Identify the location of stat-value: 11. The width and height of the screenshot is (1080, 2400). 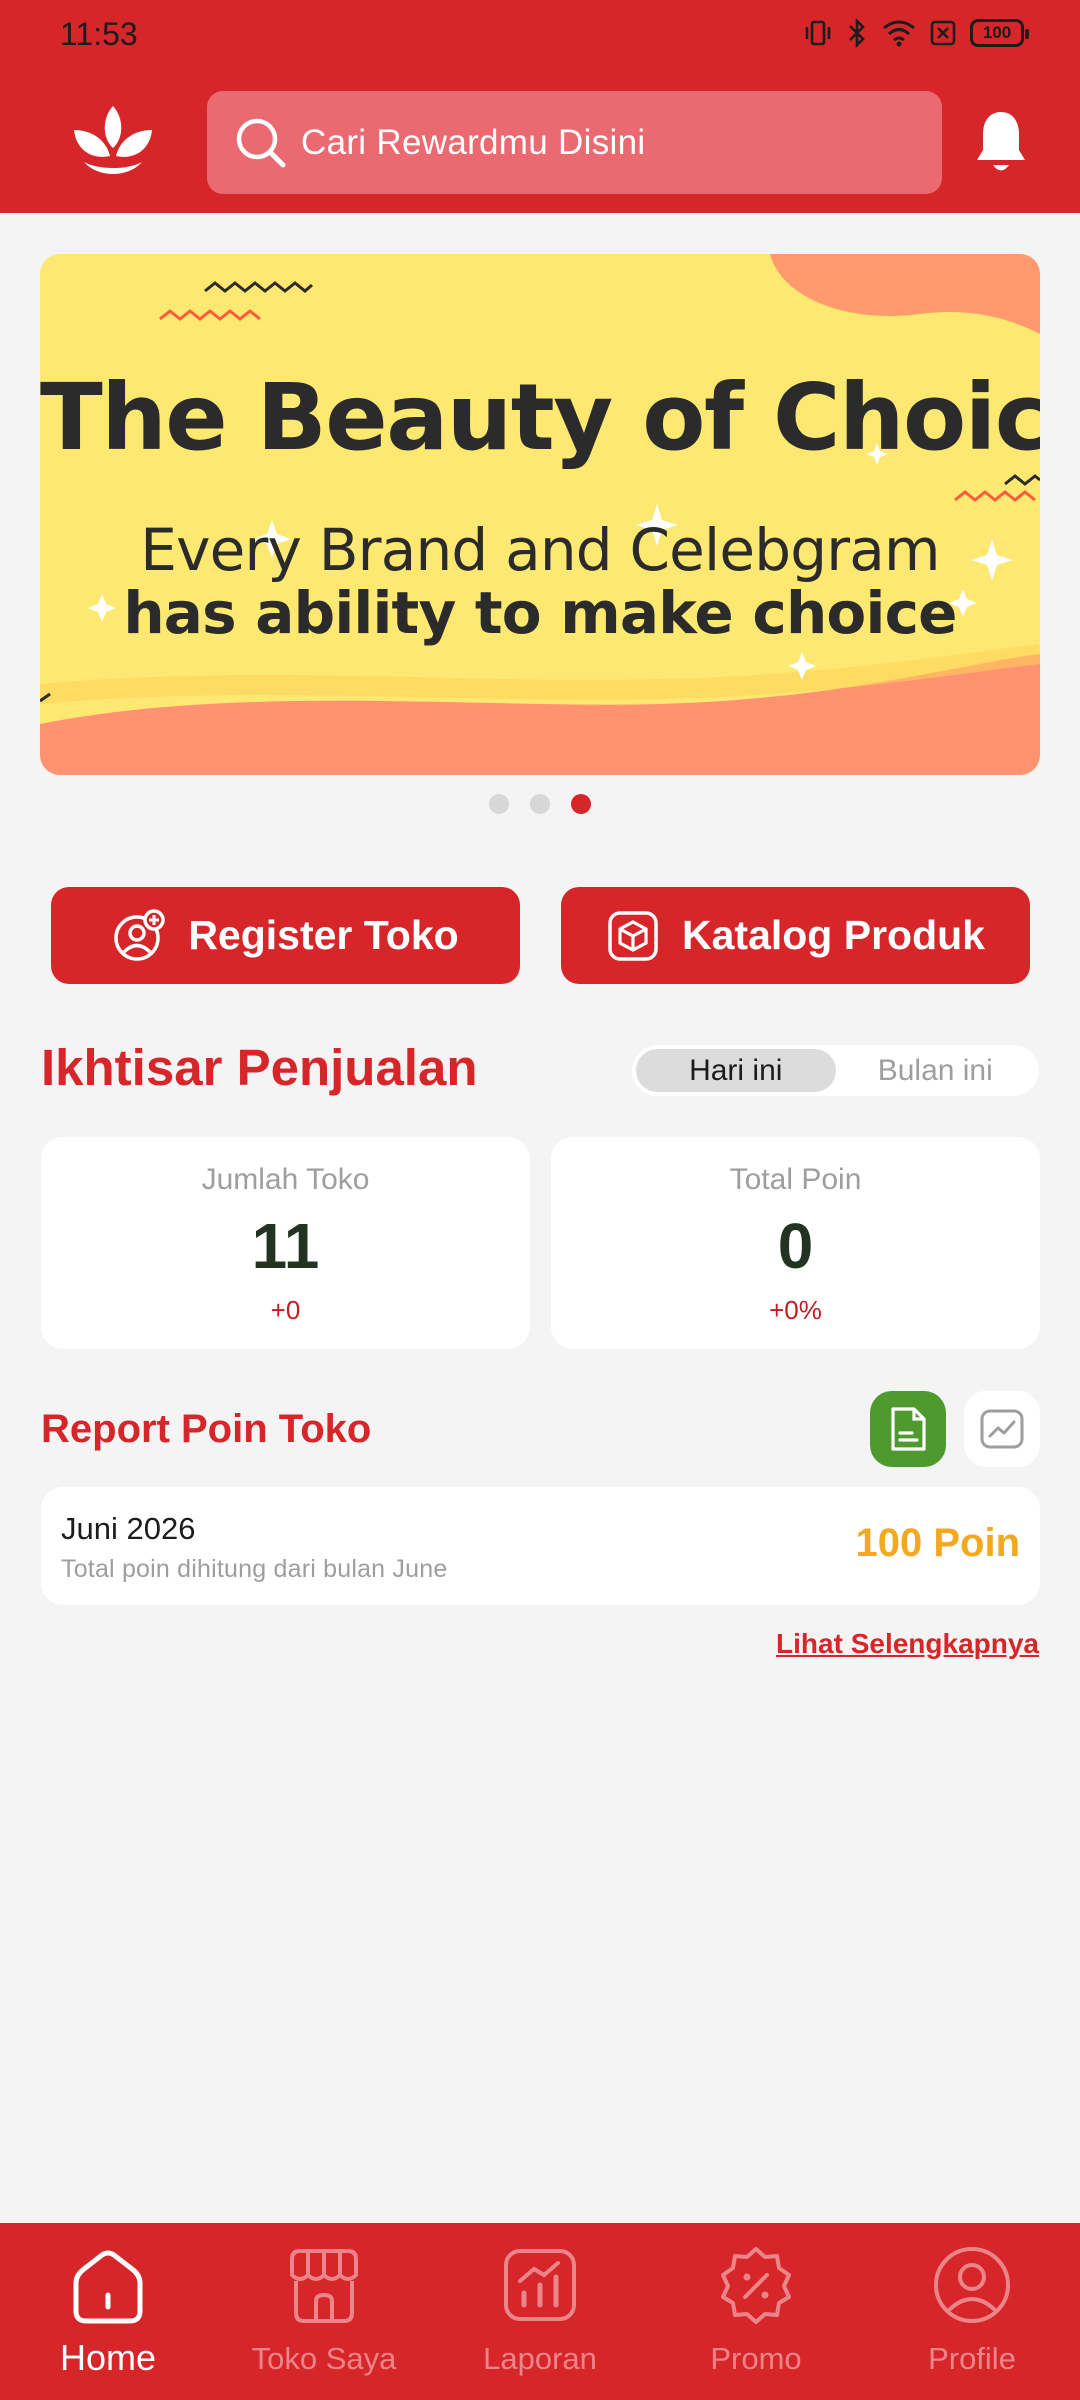
(285, 1246).